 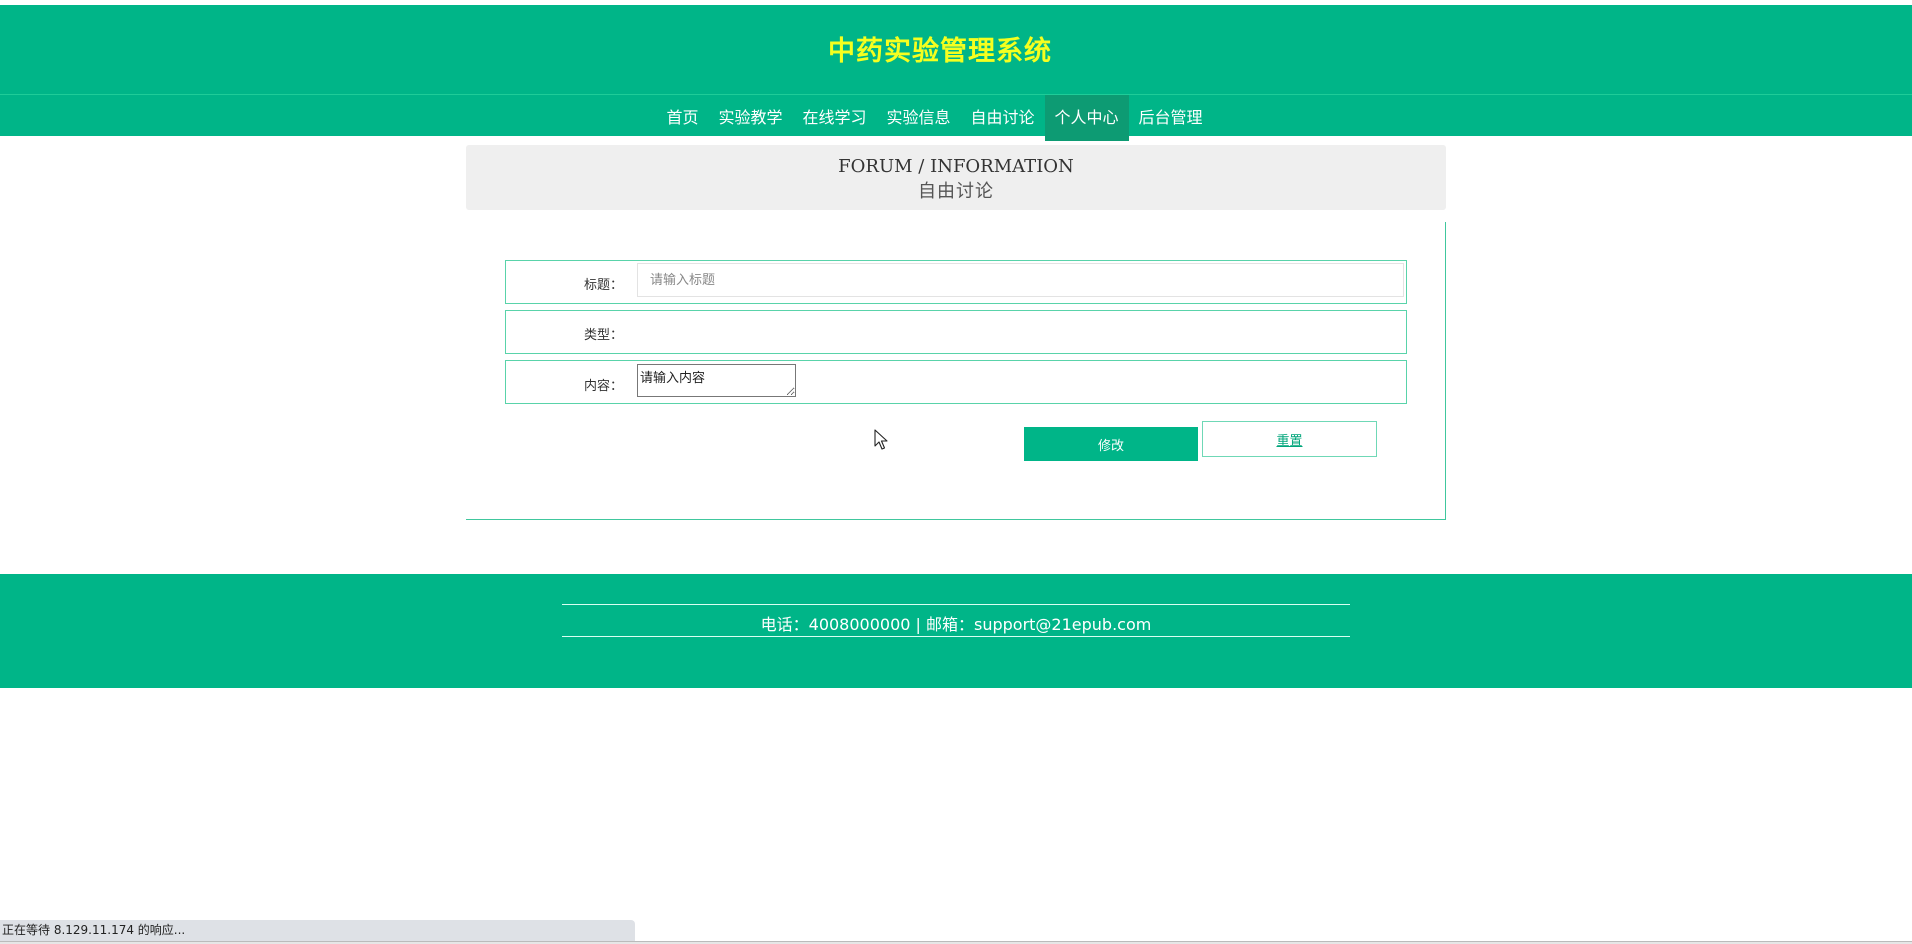 What do you see at coordinates (956, 332) in the screenshot?
I see `form-row-type: 类型：` at bounding box center [956, 332].